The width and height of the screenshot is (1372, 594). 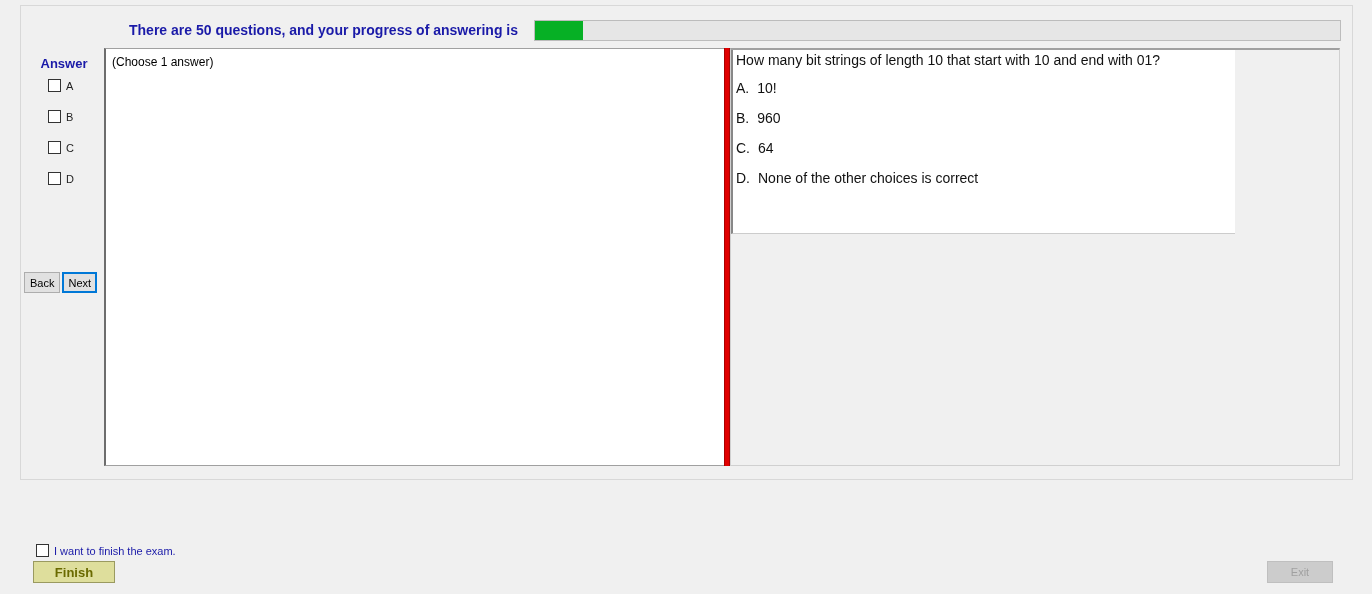 What do you see at coordinates (70, 85) in the screenshot?
I see `checkbox-label: A` at bounding box center [70, 85].